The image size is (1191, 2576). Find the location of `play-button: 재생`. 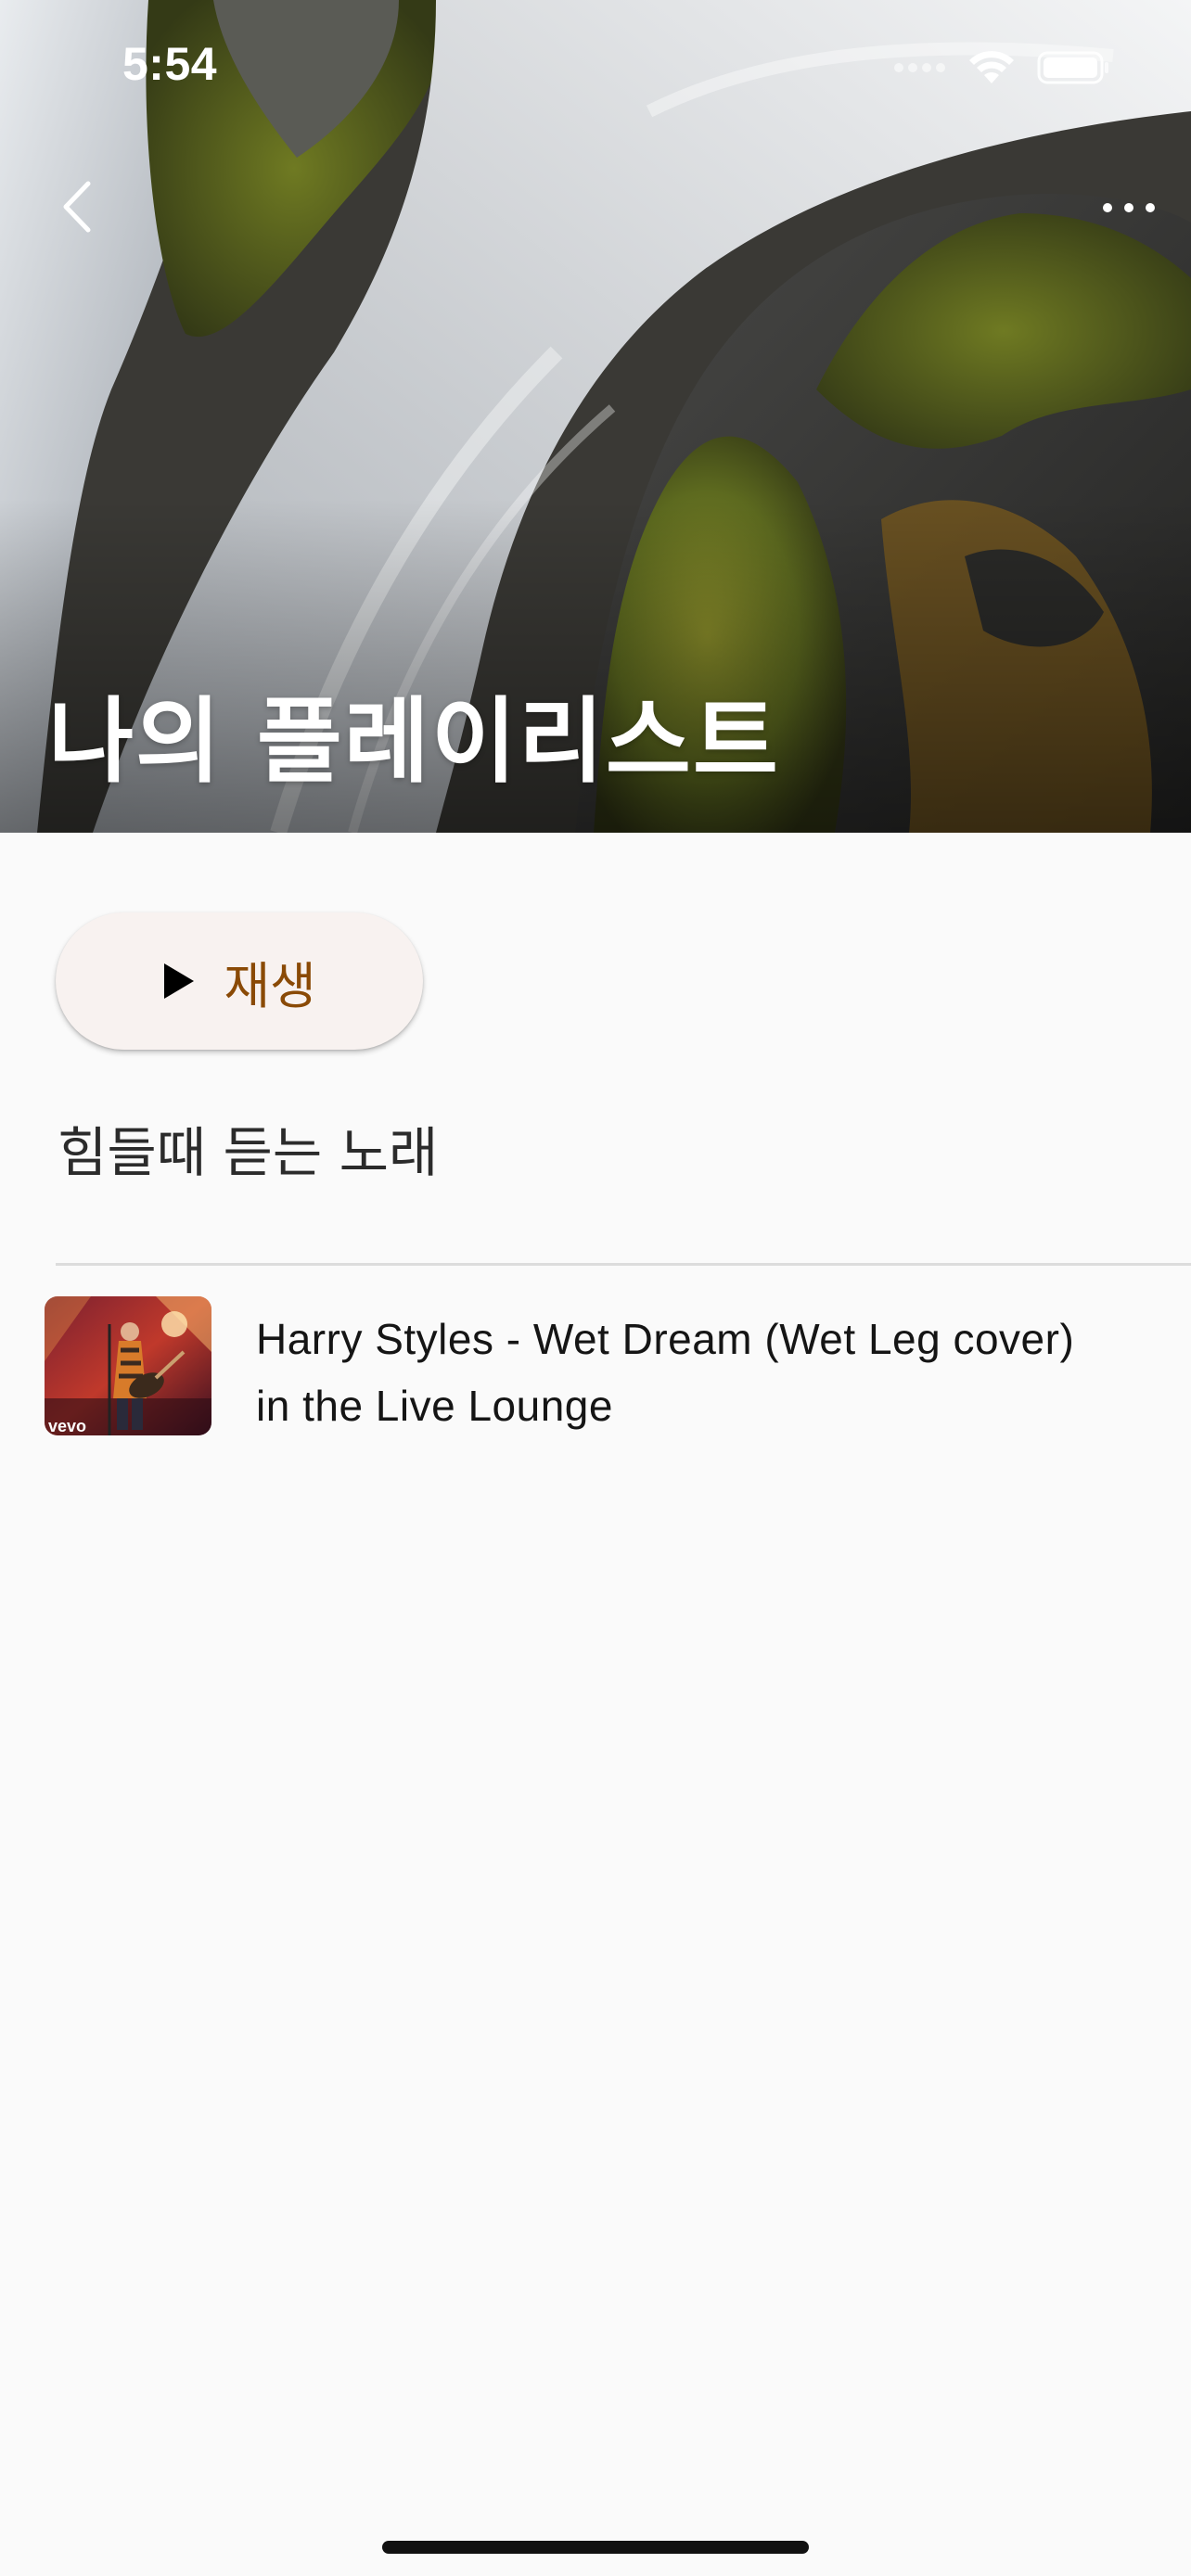

play-button: 재생 is located at coordinates (239, 981).